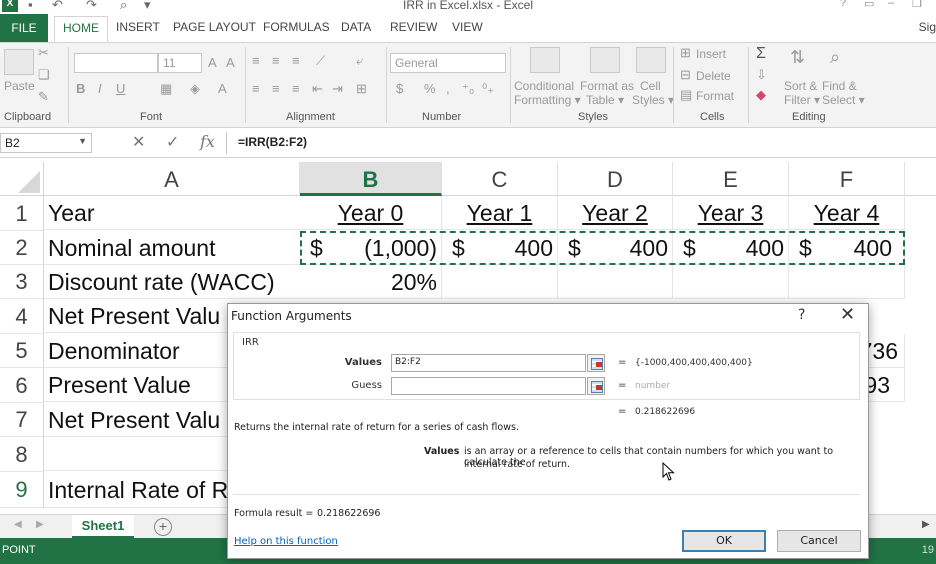 This screenshot has width=936, height=564. What do you see at coordinates (926, 524) in the screenshot?
I see `scroll-right-icon: ▶` at bounding box center [926, 524].